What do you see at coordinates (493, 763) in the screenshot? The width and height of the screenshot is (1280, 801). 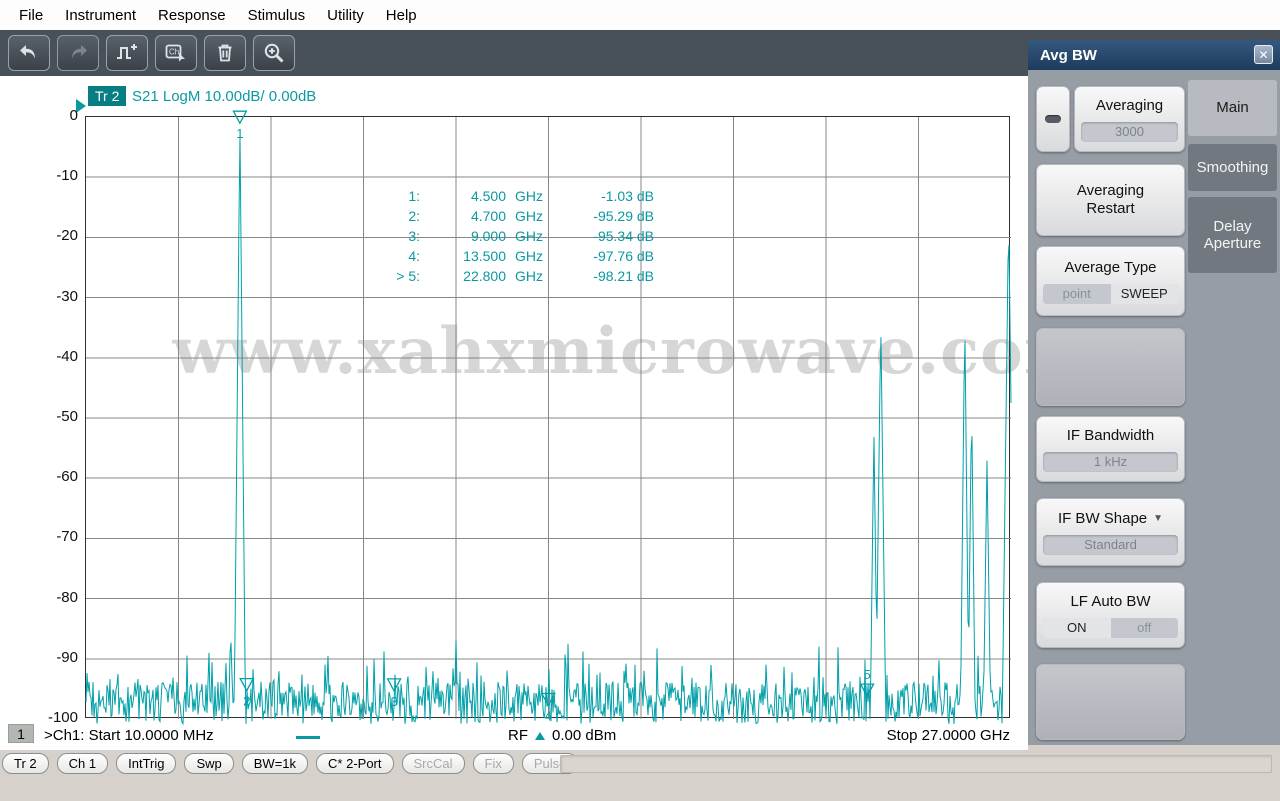 I see `bottom-button-fix: Fix` at bounding box center [493, 763].